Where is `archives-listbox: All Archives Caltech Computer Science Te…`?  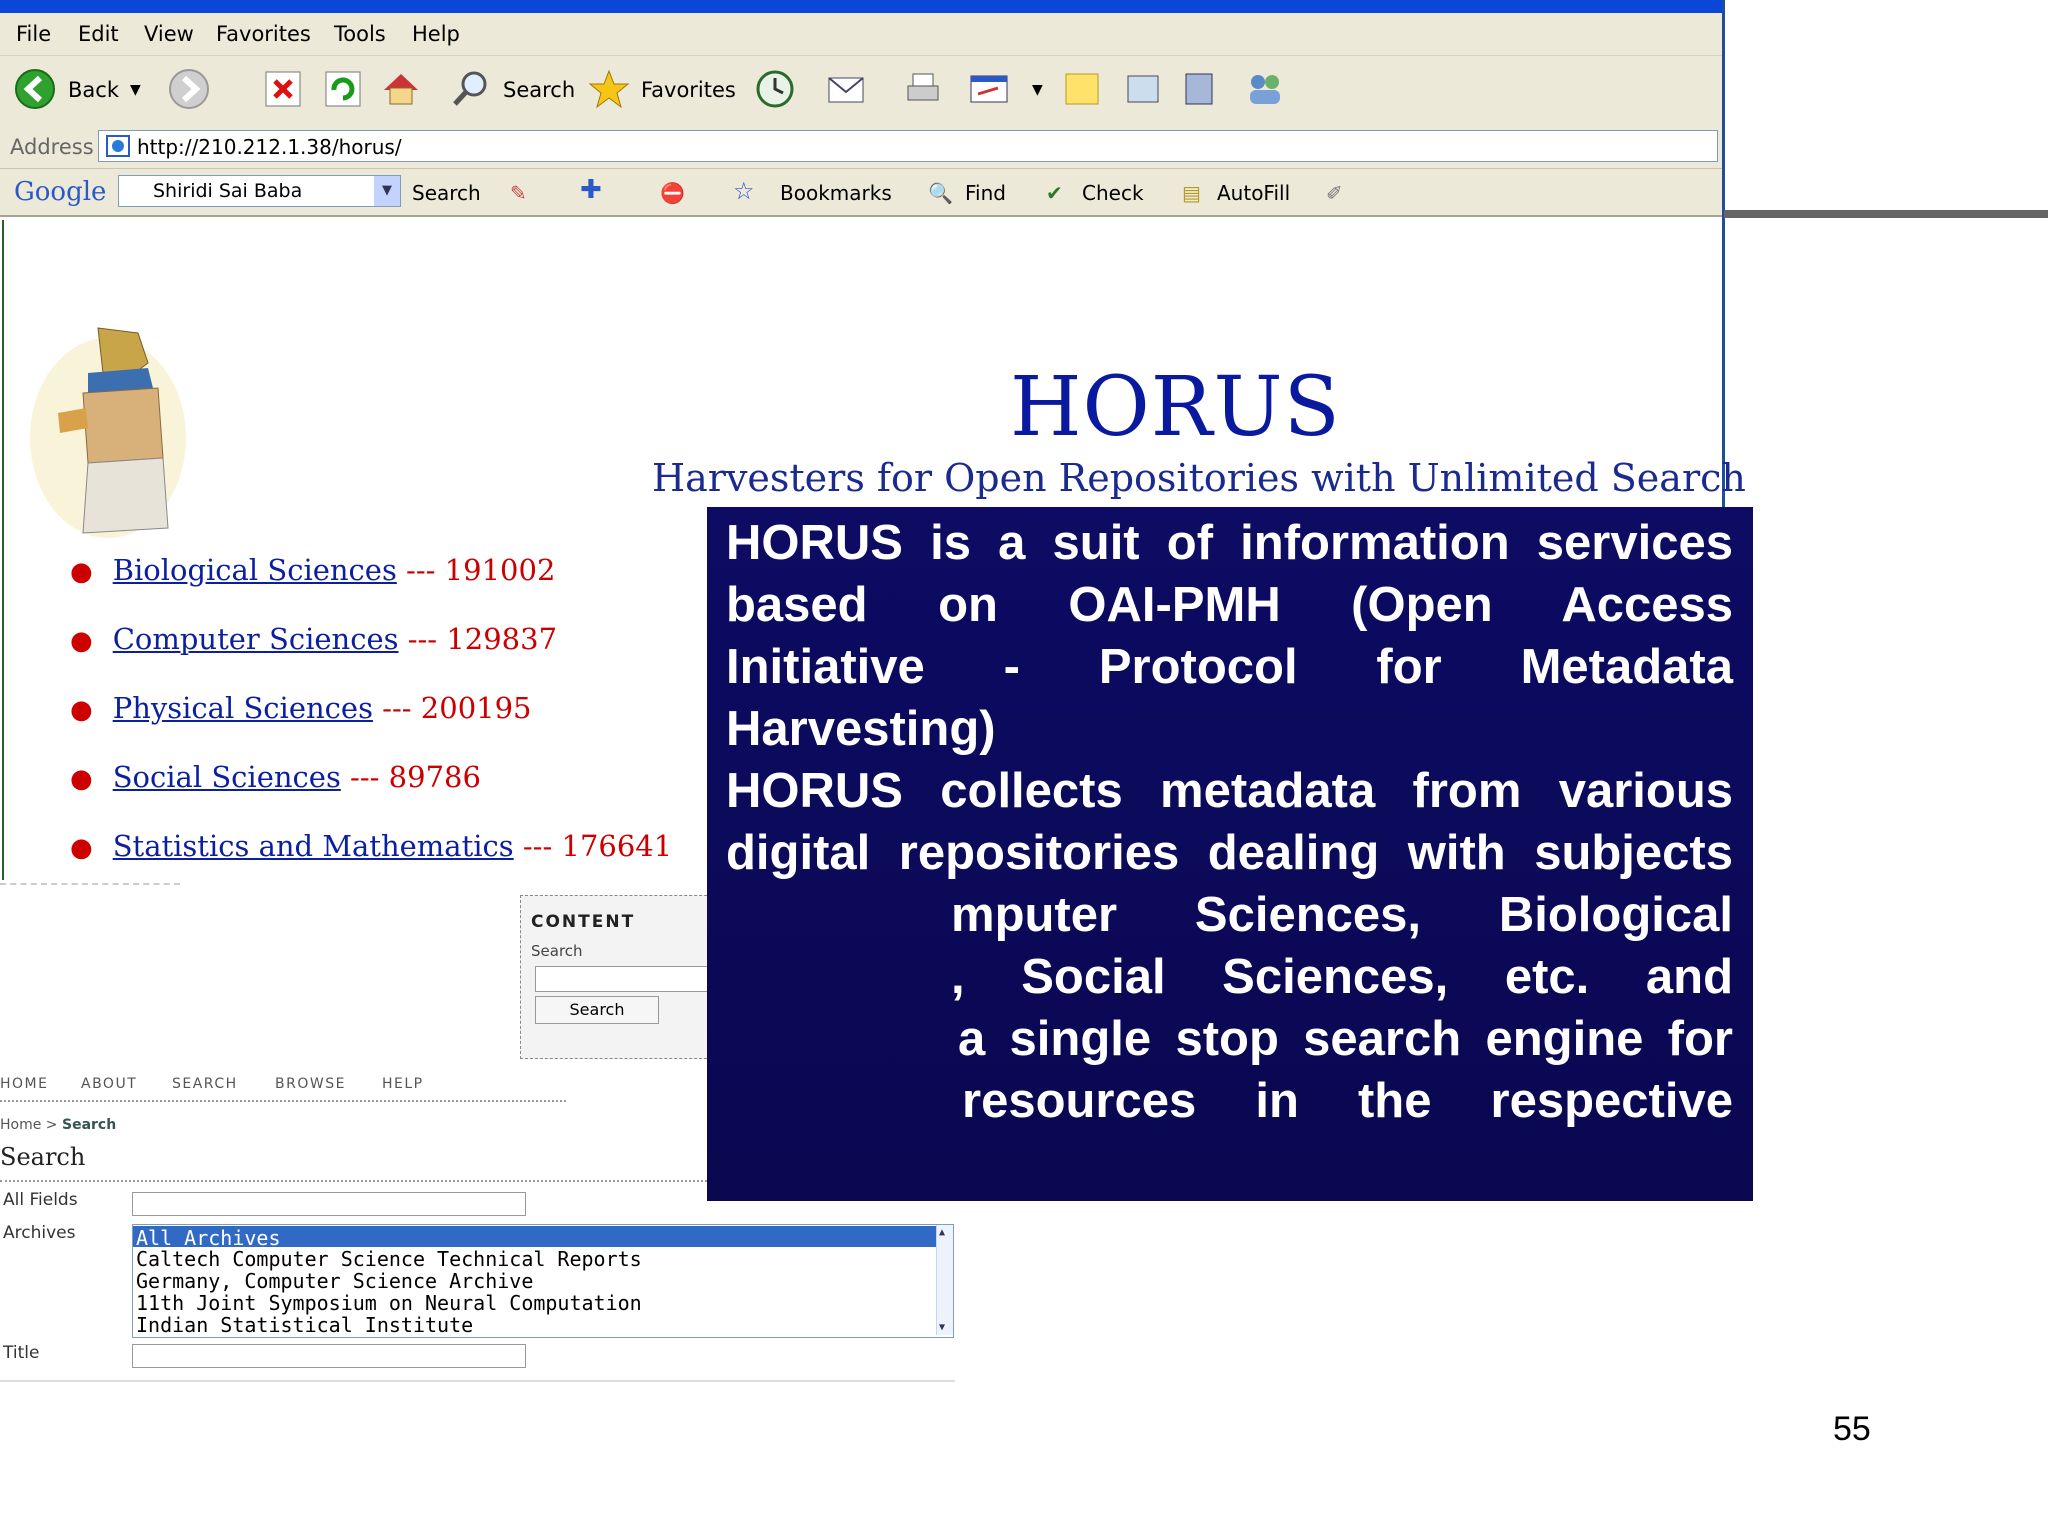
archives-listbox: All Archives Caltech Computer Science Te… is located at coordinates (543, 1281).